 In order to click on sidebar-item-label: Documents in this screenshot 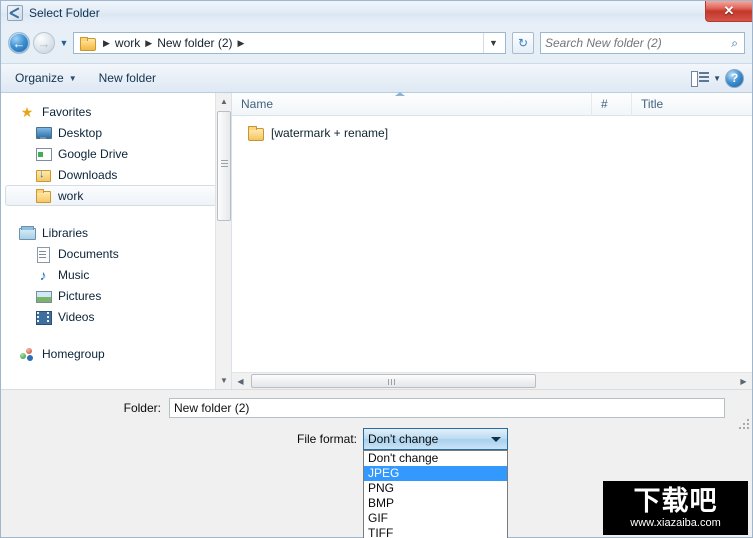, I will do `click(88, 253)`.